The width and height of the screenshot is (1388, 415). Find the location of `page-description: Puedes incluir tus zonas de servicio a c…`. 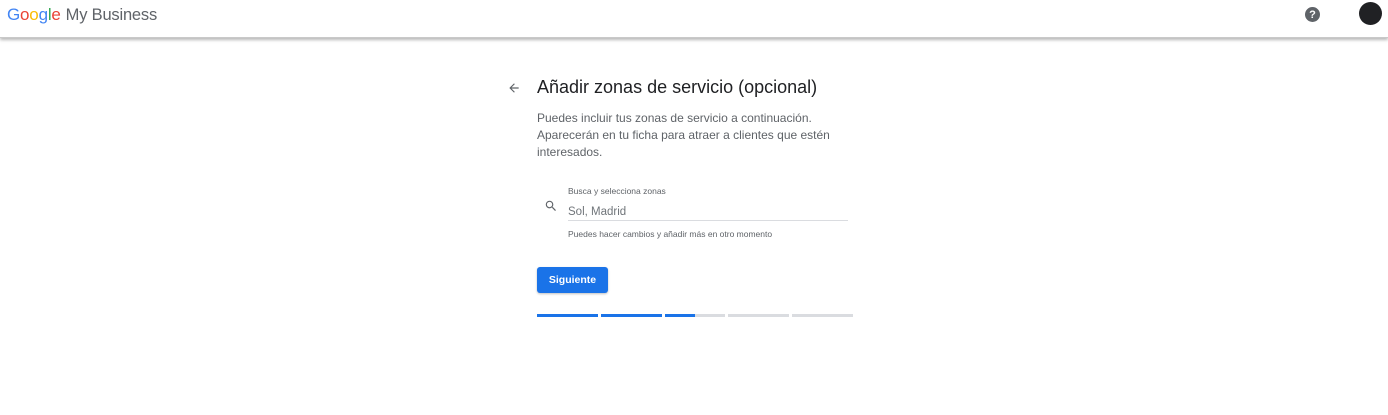

page-description: Puedes incluir tus zonas de servicio a c… is located at coordinates (683, 135).